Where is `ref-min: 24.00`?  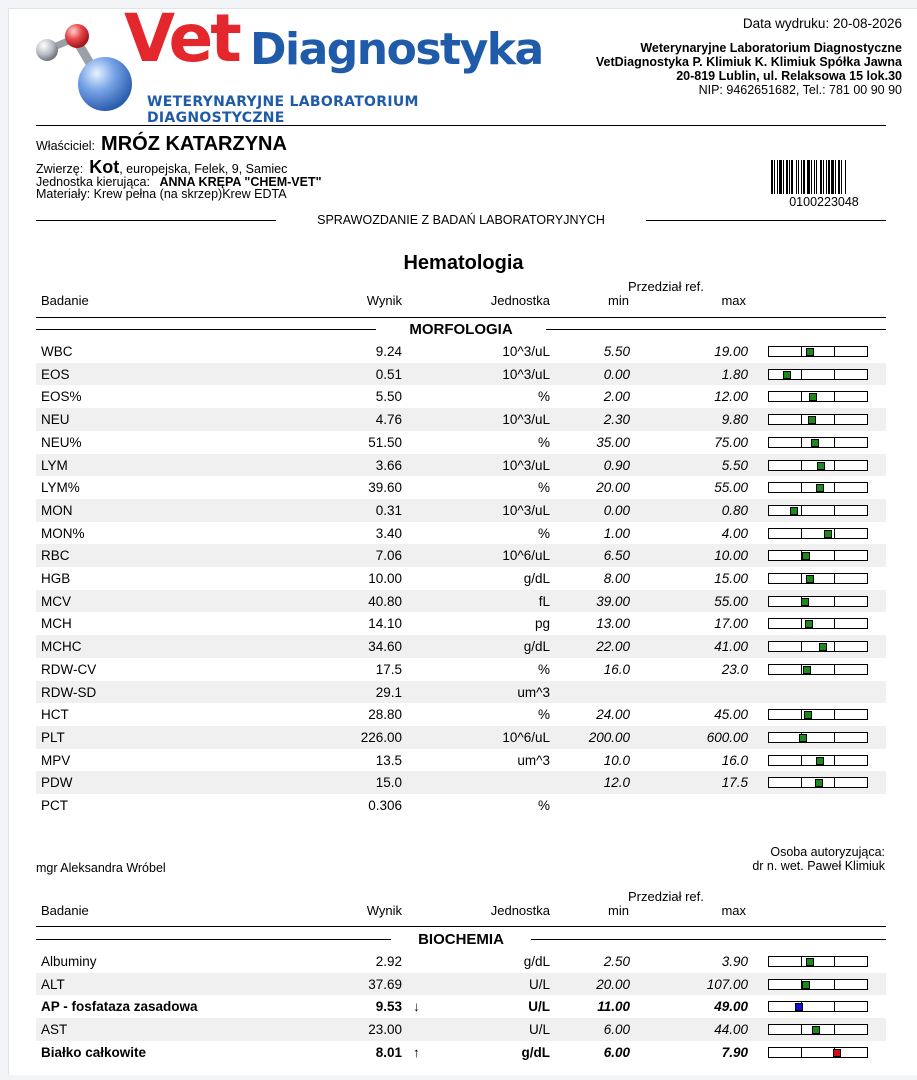 ref-min: 24.00 is located at coordinates (613, 715).